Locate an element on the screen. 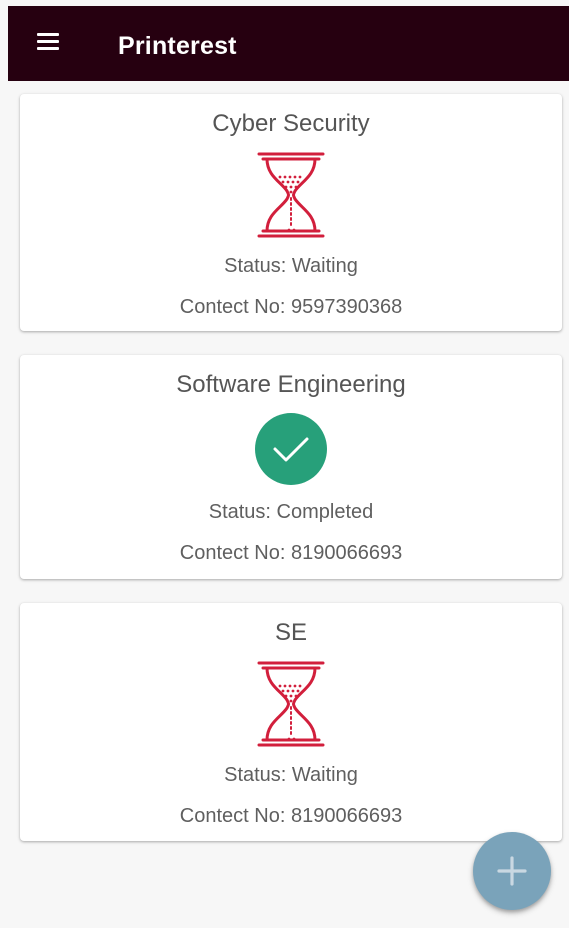  order-title: Software Engineering is located at coordinates (291, 384).